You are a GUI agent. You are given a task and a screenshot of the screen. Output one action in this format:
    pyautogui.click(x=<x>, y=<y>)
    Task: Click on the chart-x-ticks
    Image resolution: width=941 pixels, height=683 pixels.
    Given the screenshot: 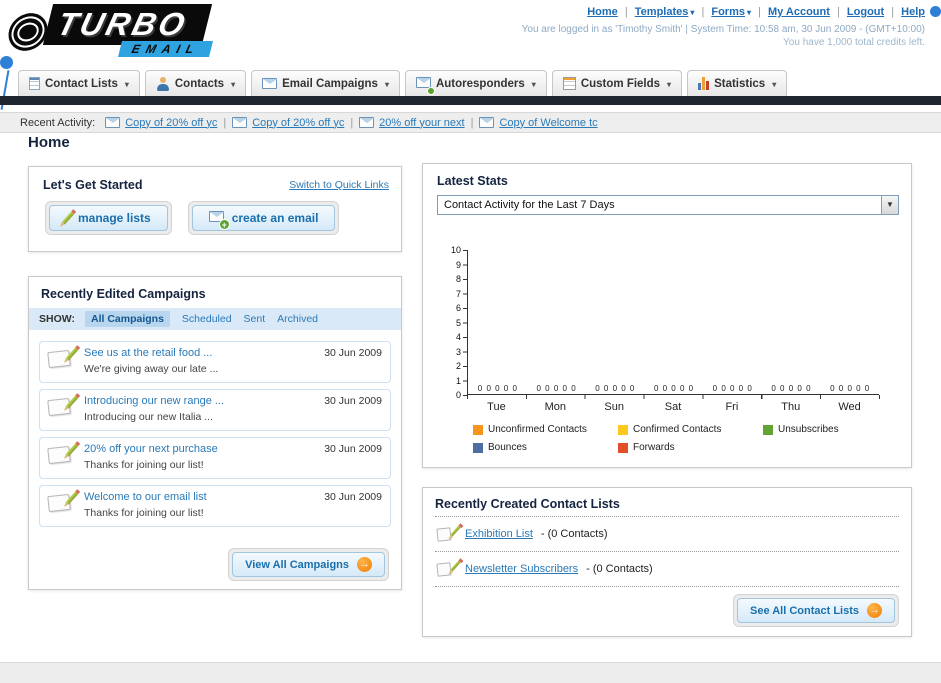 What is the action you would take?
    pyautogui.click(x=673, y=397)
    